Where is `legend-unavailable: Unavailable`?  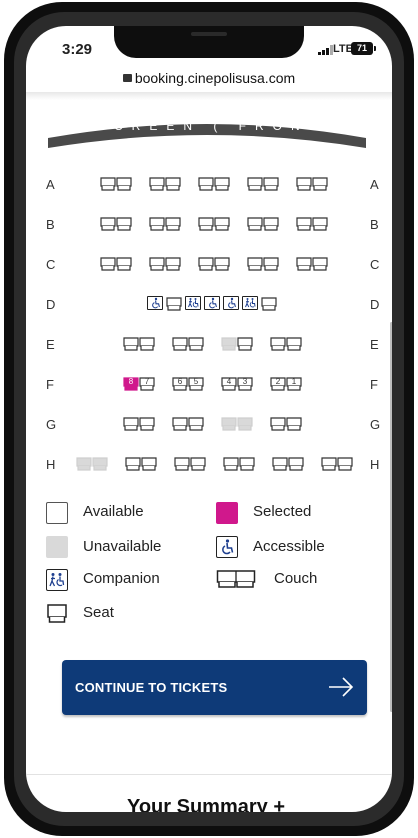 legend-unavailable: Unavailable is located at coordinates (121, 548).